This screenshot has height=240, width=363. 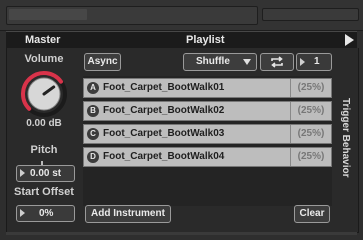 I want to click on top-toolbar-strip, so click(x=181, y=15).